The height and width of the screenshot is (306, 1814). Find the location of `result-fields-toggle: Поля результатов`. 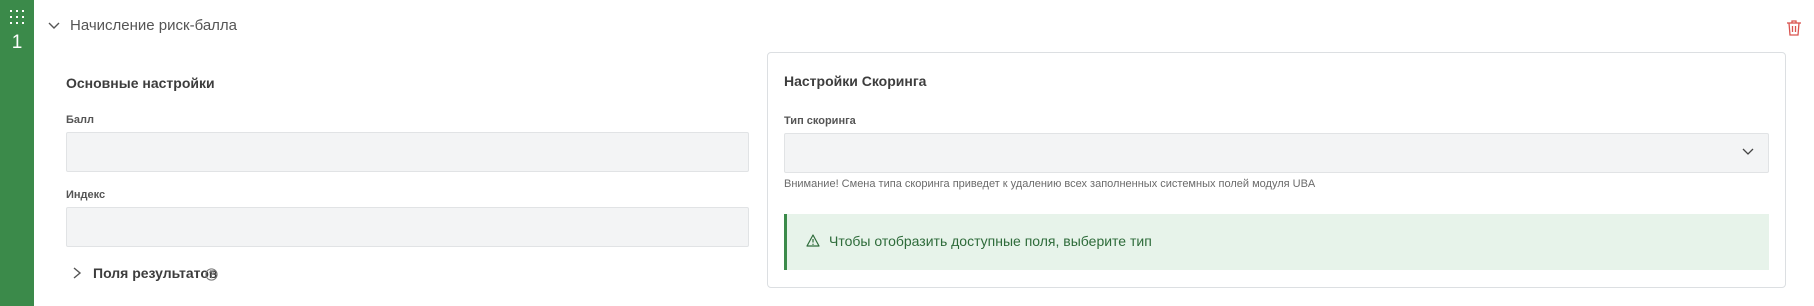

result-fields-toggle: Поля результатов is located at coordinates (155, 273).